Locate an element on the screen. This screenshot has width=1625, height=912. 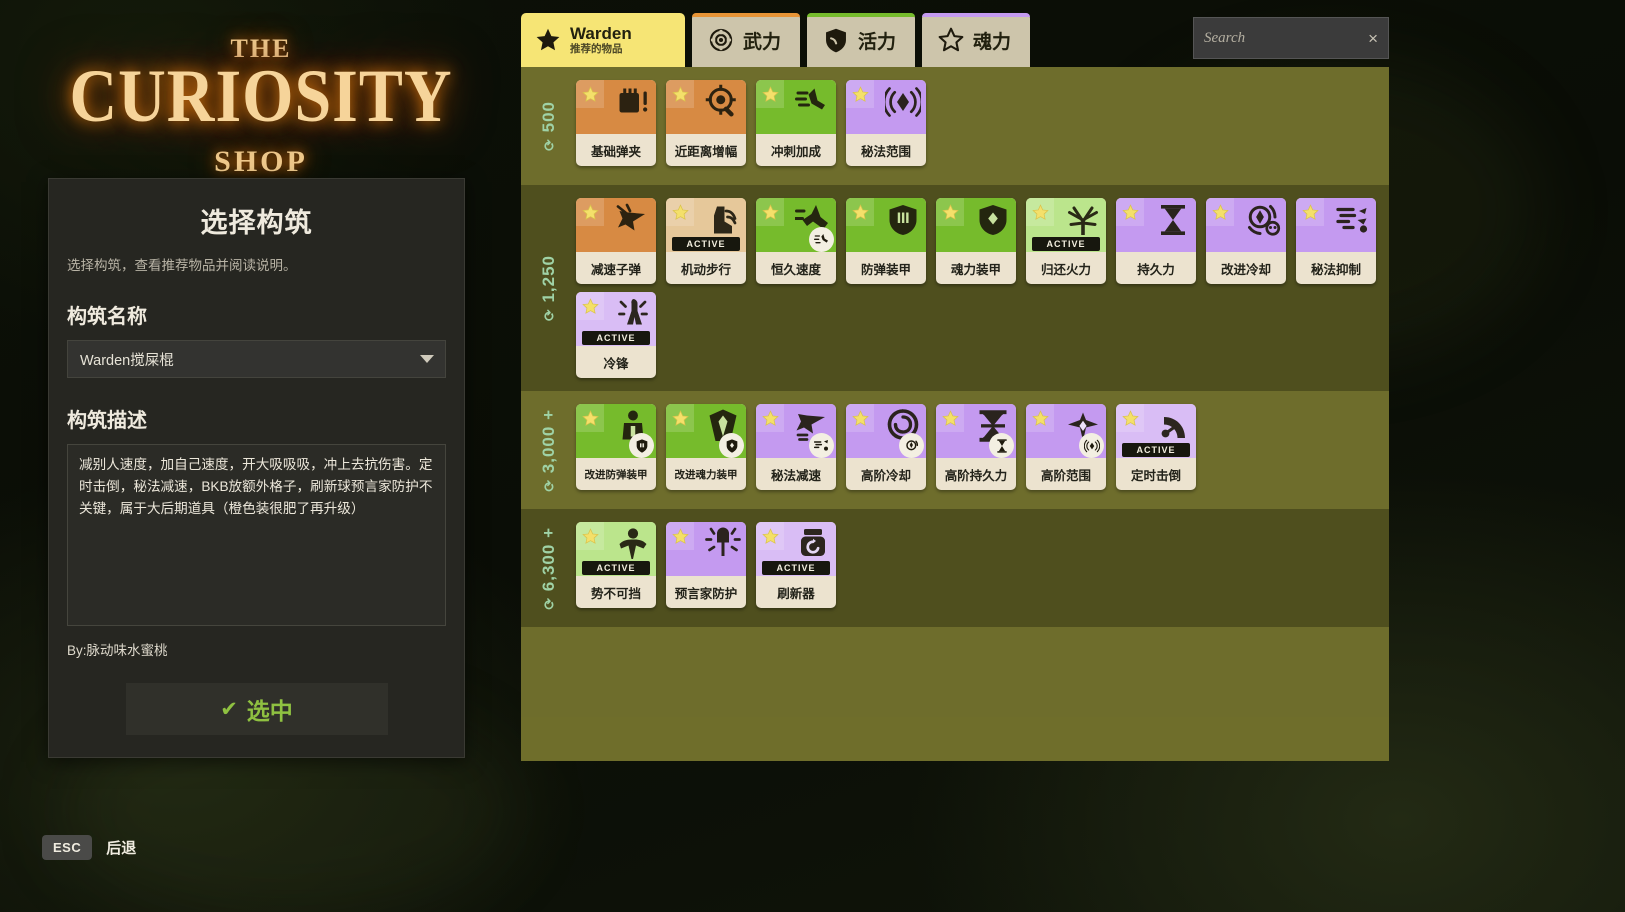
item-card: ACTIVE 势不可挡 is located at coordinates (616, 565).